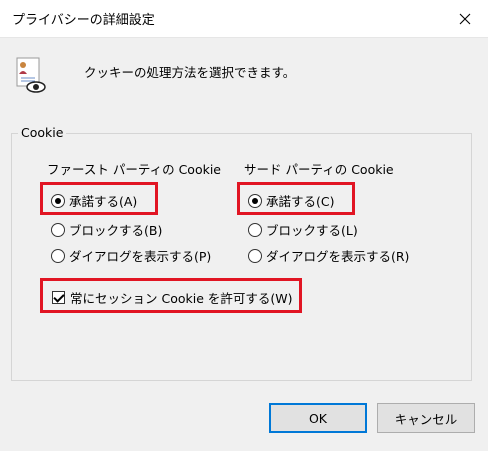 This screenshot has height=451, width=488. I want to click on radio-label: ブロックする(B), so click(116, 230).